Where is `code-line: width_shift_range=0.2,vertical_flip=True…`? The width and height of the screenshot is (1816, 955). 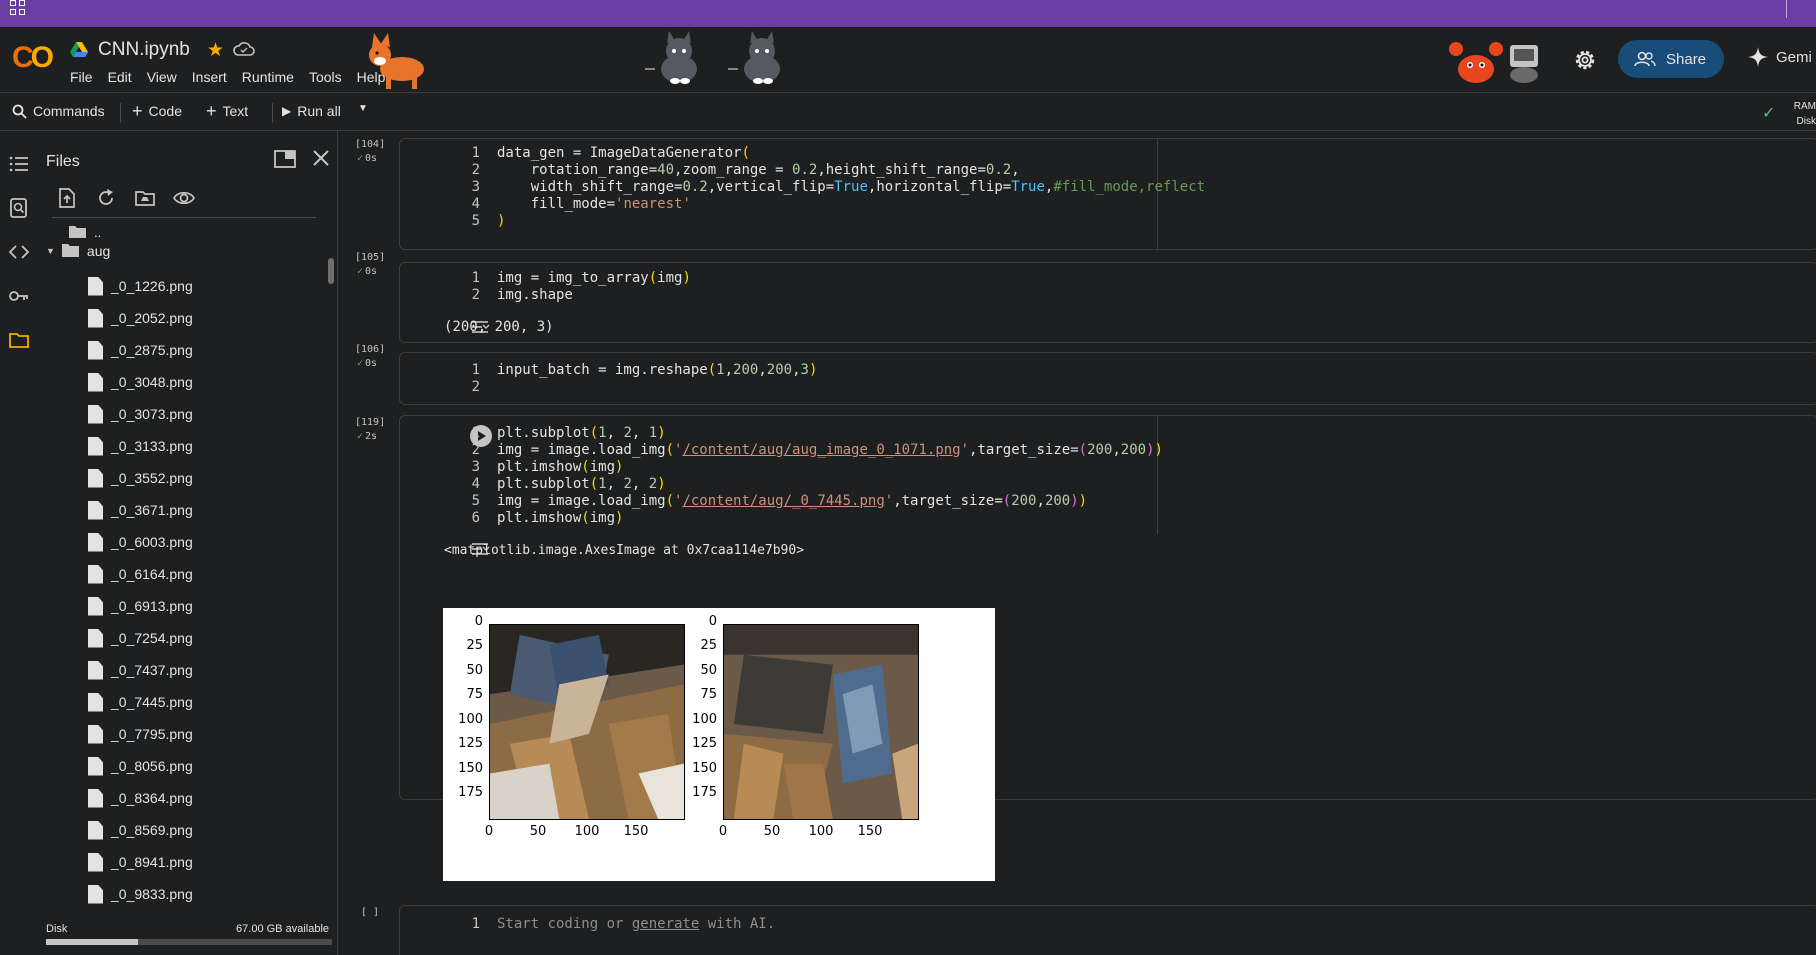 code-line: width_shift_range=0.2,vertical_flip=True… is located at coordinates (851, 187).